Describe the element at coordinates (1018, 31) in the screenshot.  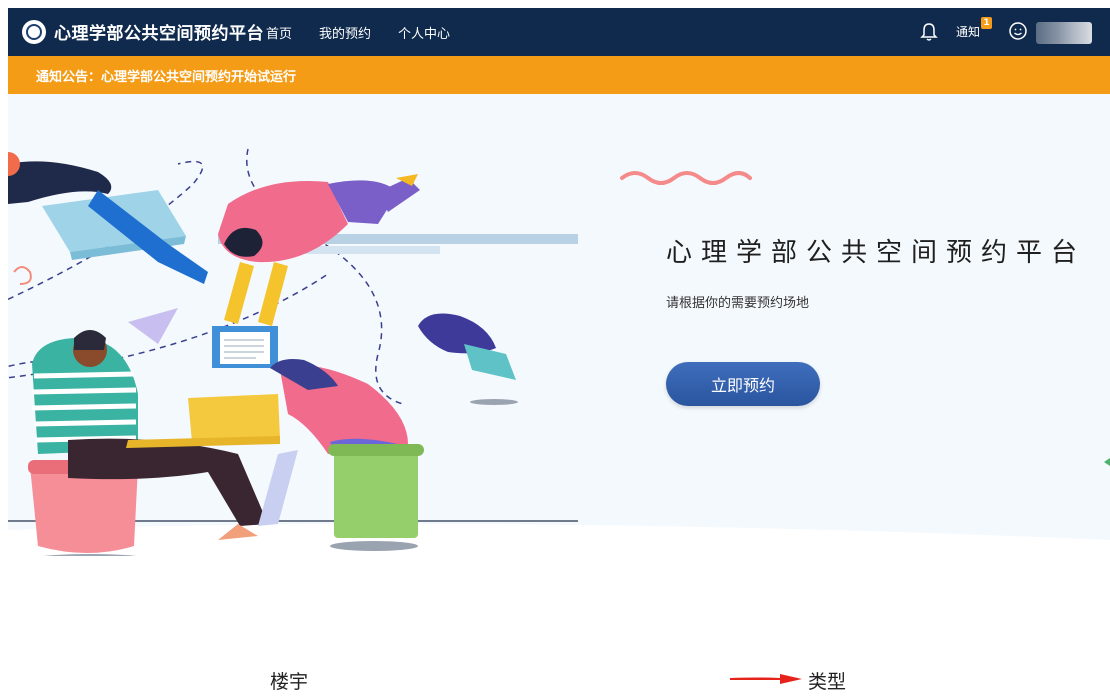
I see `user-face-icon` at that location.